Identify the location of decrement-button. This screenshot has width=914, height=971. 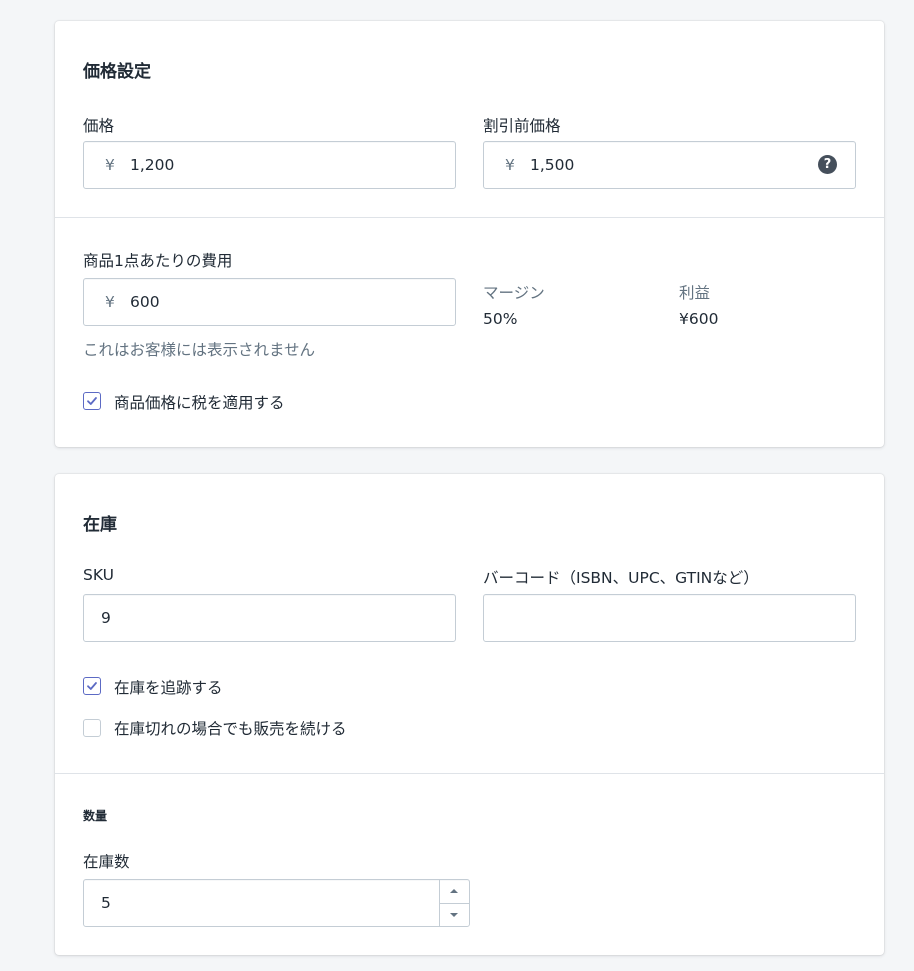
(454, 915).